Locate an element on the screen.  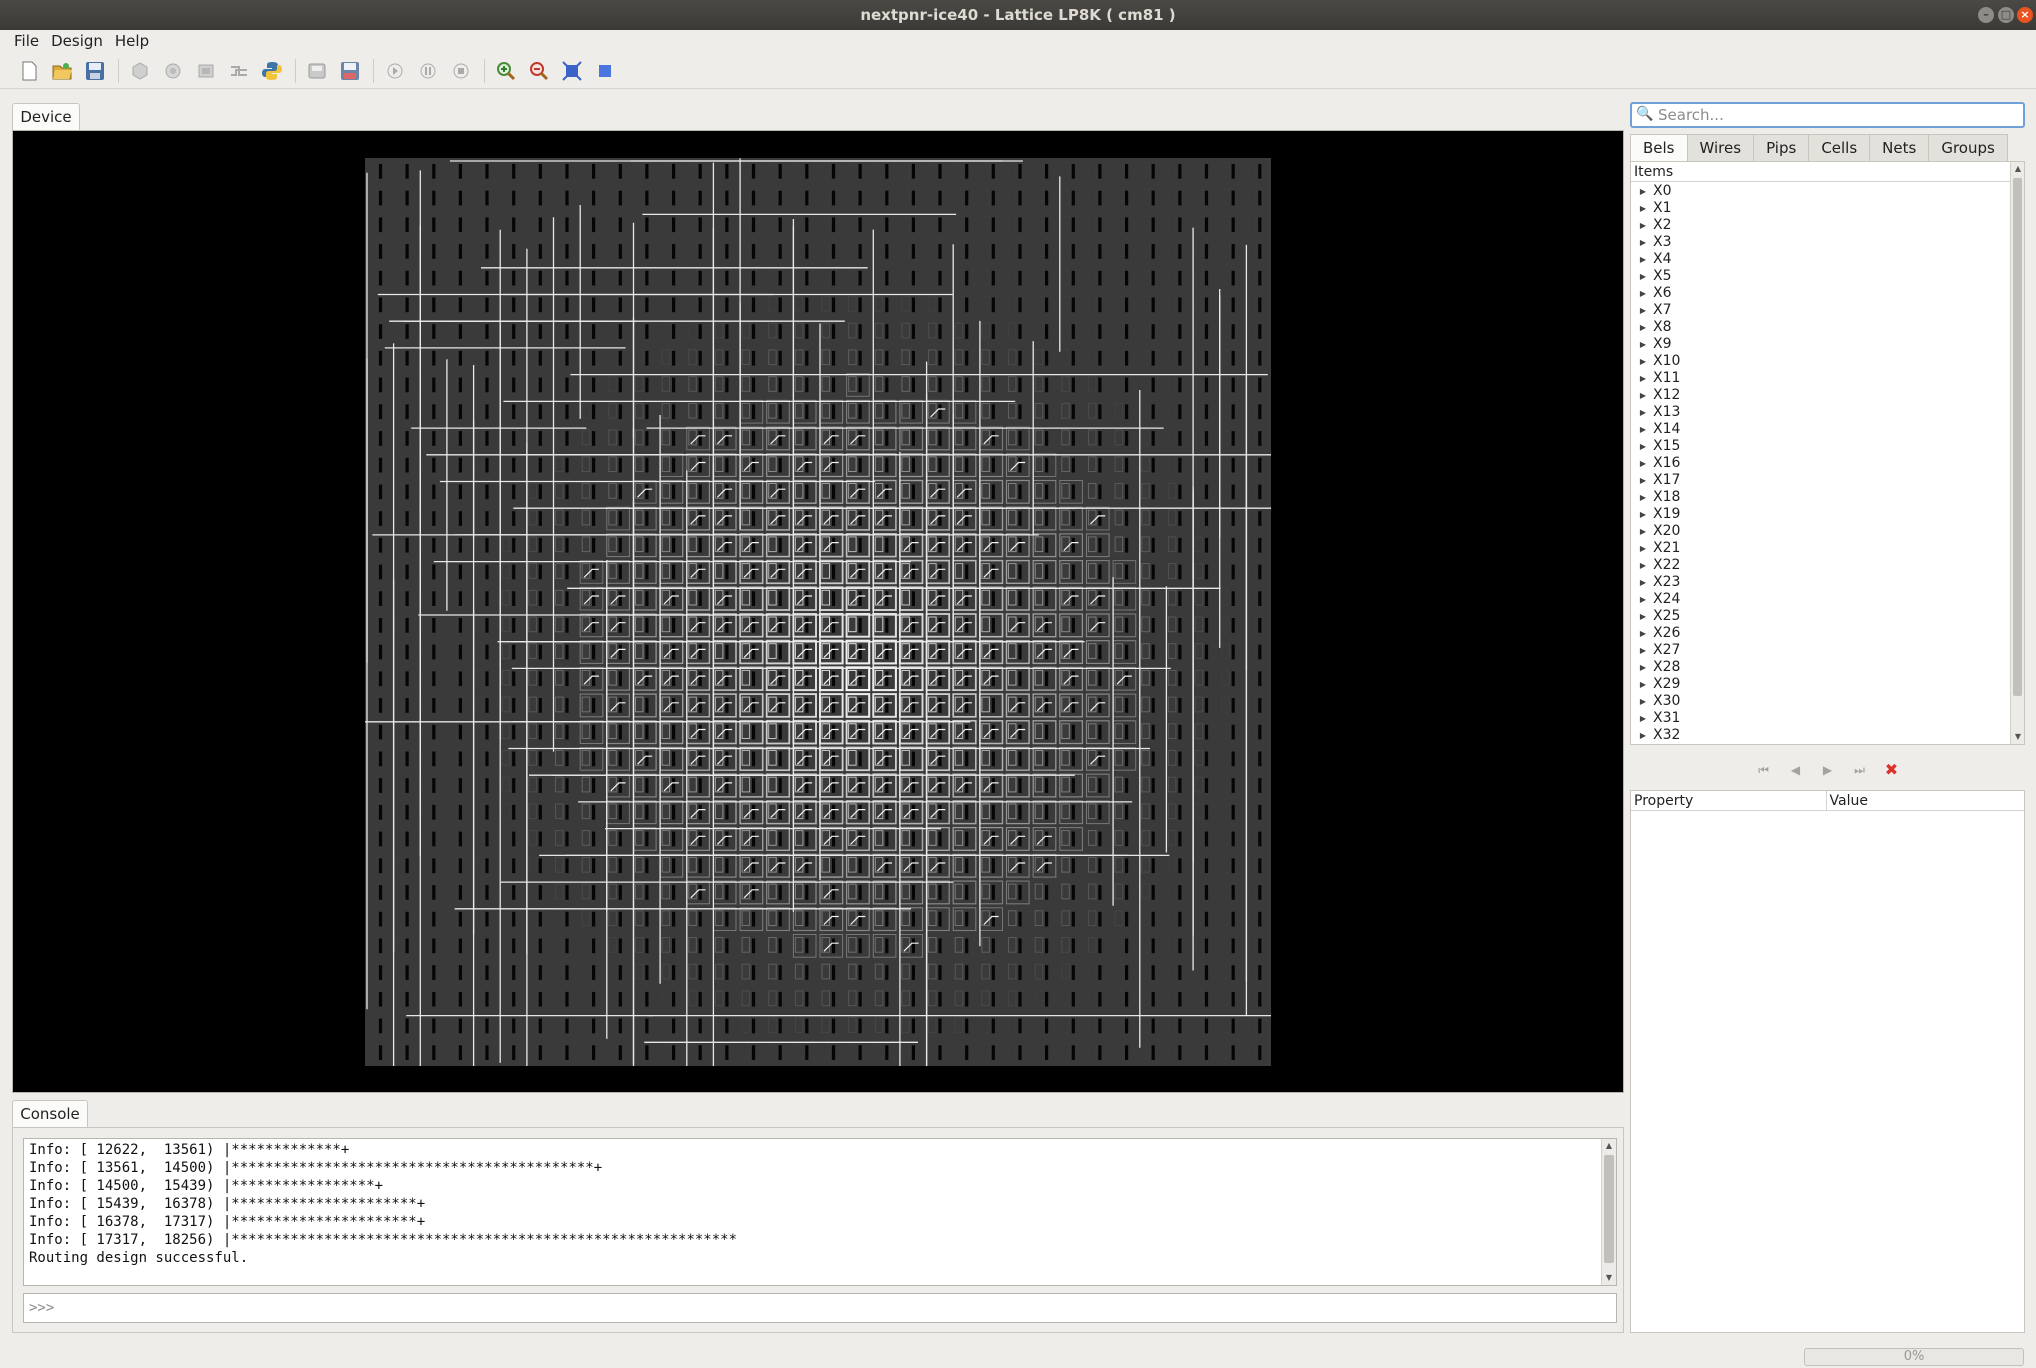
tree-item: ▶ X26 is located at coordinates (1821, 633).